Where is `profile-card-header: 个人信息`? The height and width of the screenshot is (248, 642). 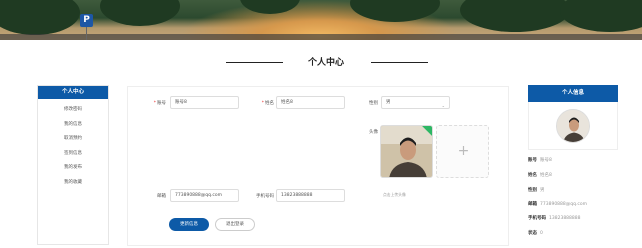 profile-card-header: 个人信息 is located at coordinates (573, 93).